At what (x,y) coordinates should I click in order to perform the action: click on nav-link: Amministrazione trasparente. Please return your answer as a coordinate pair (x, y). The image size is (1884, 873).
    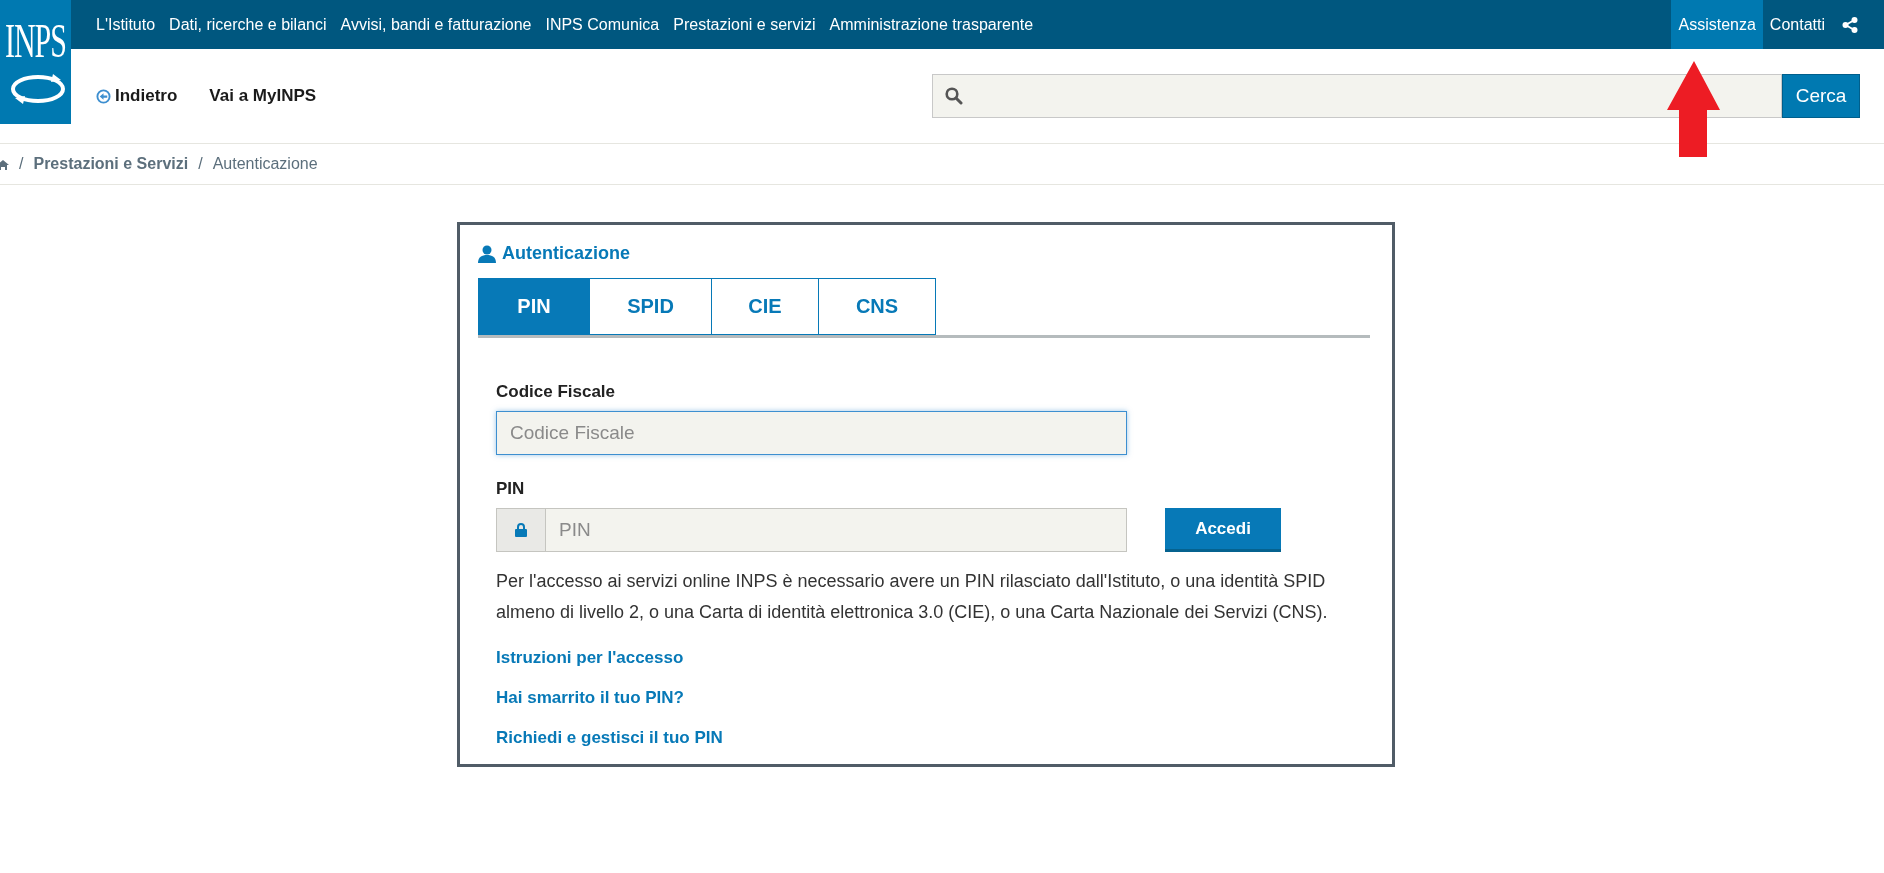
    Looking at the image, I should click on (931, 24).